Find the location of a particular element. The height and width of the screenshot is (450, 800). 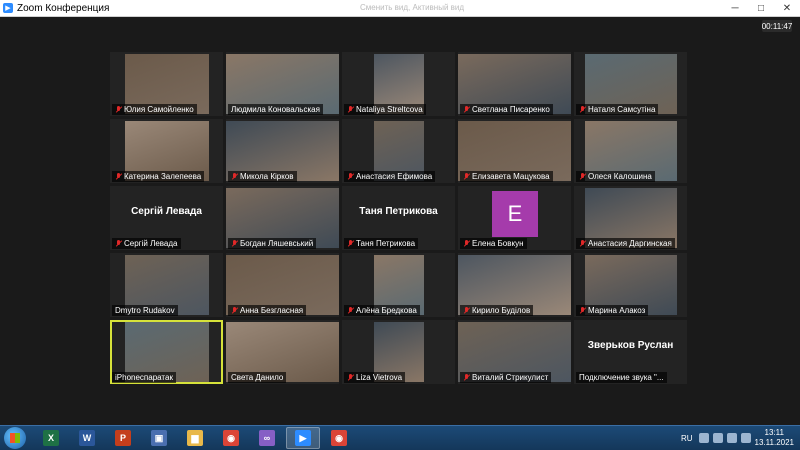

participant-name-label: Юлия Самойленко is located at coordinates (154, 109).